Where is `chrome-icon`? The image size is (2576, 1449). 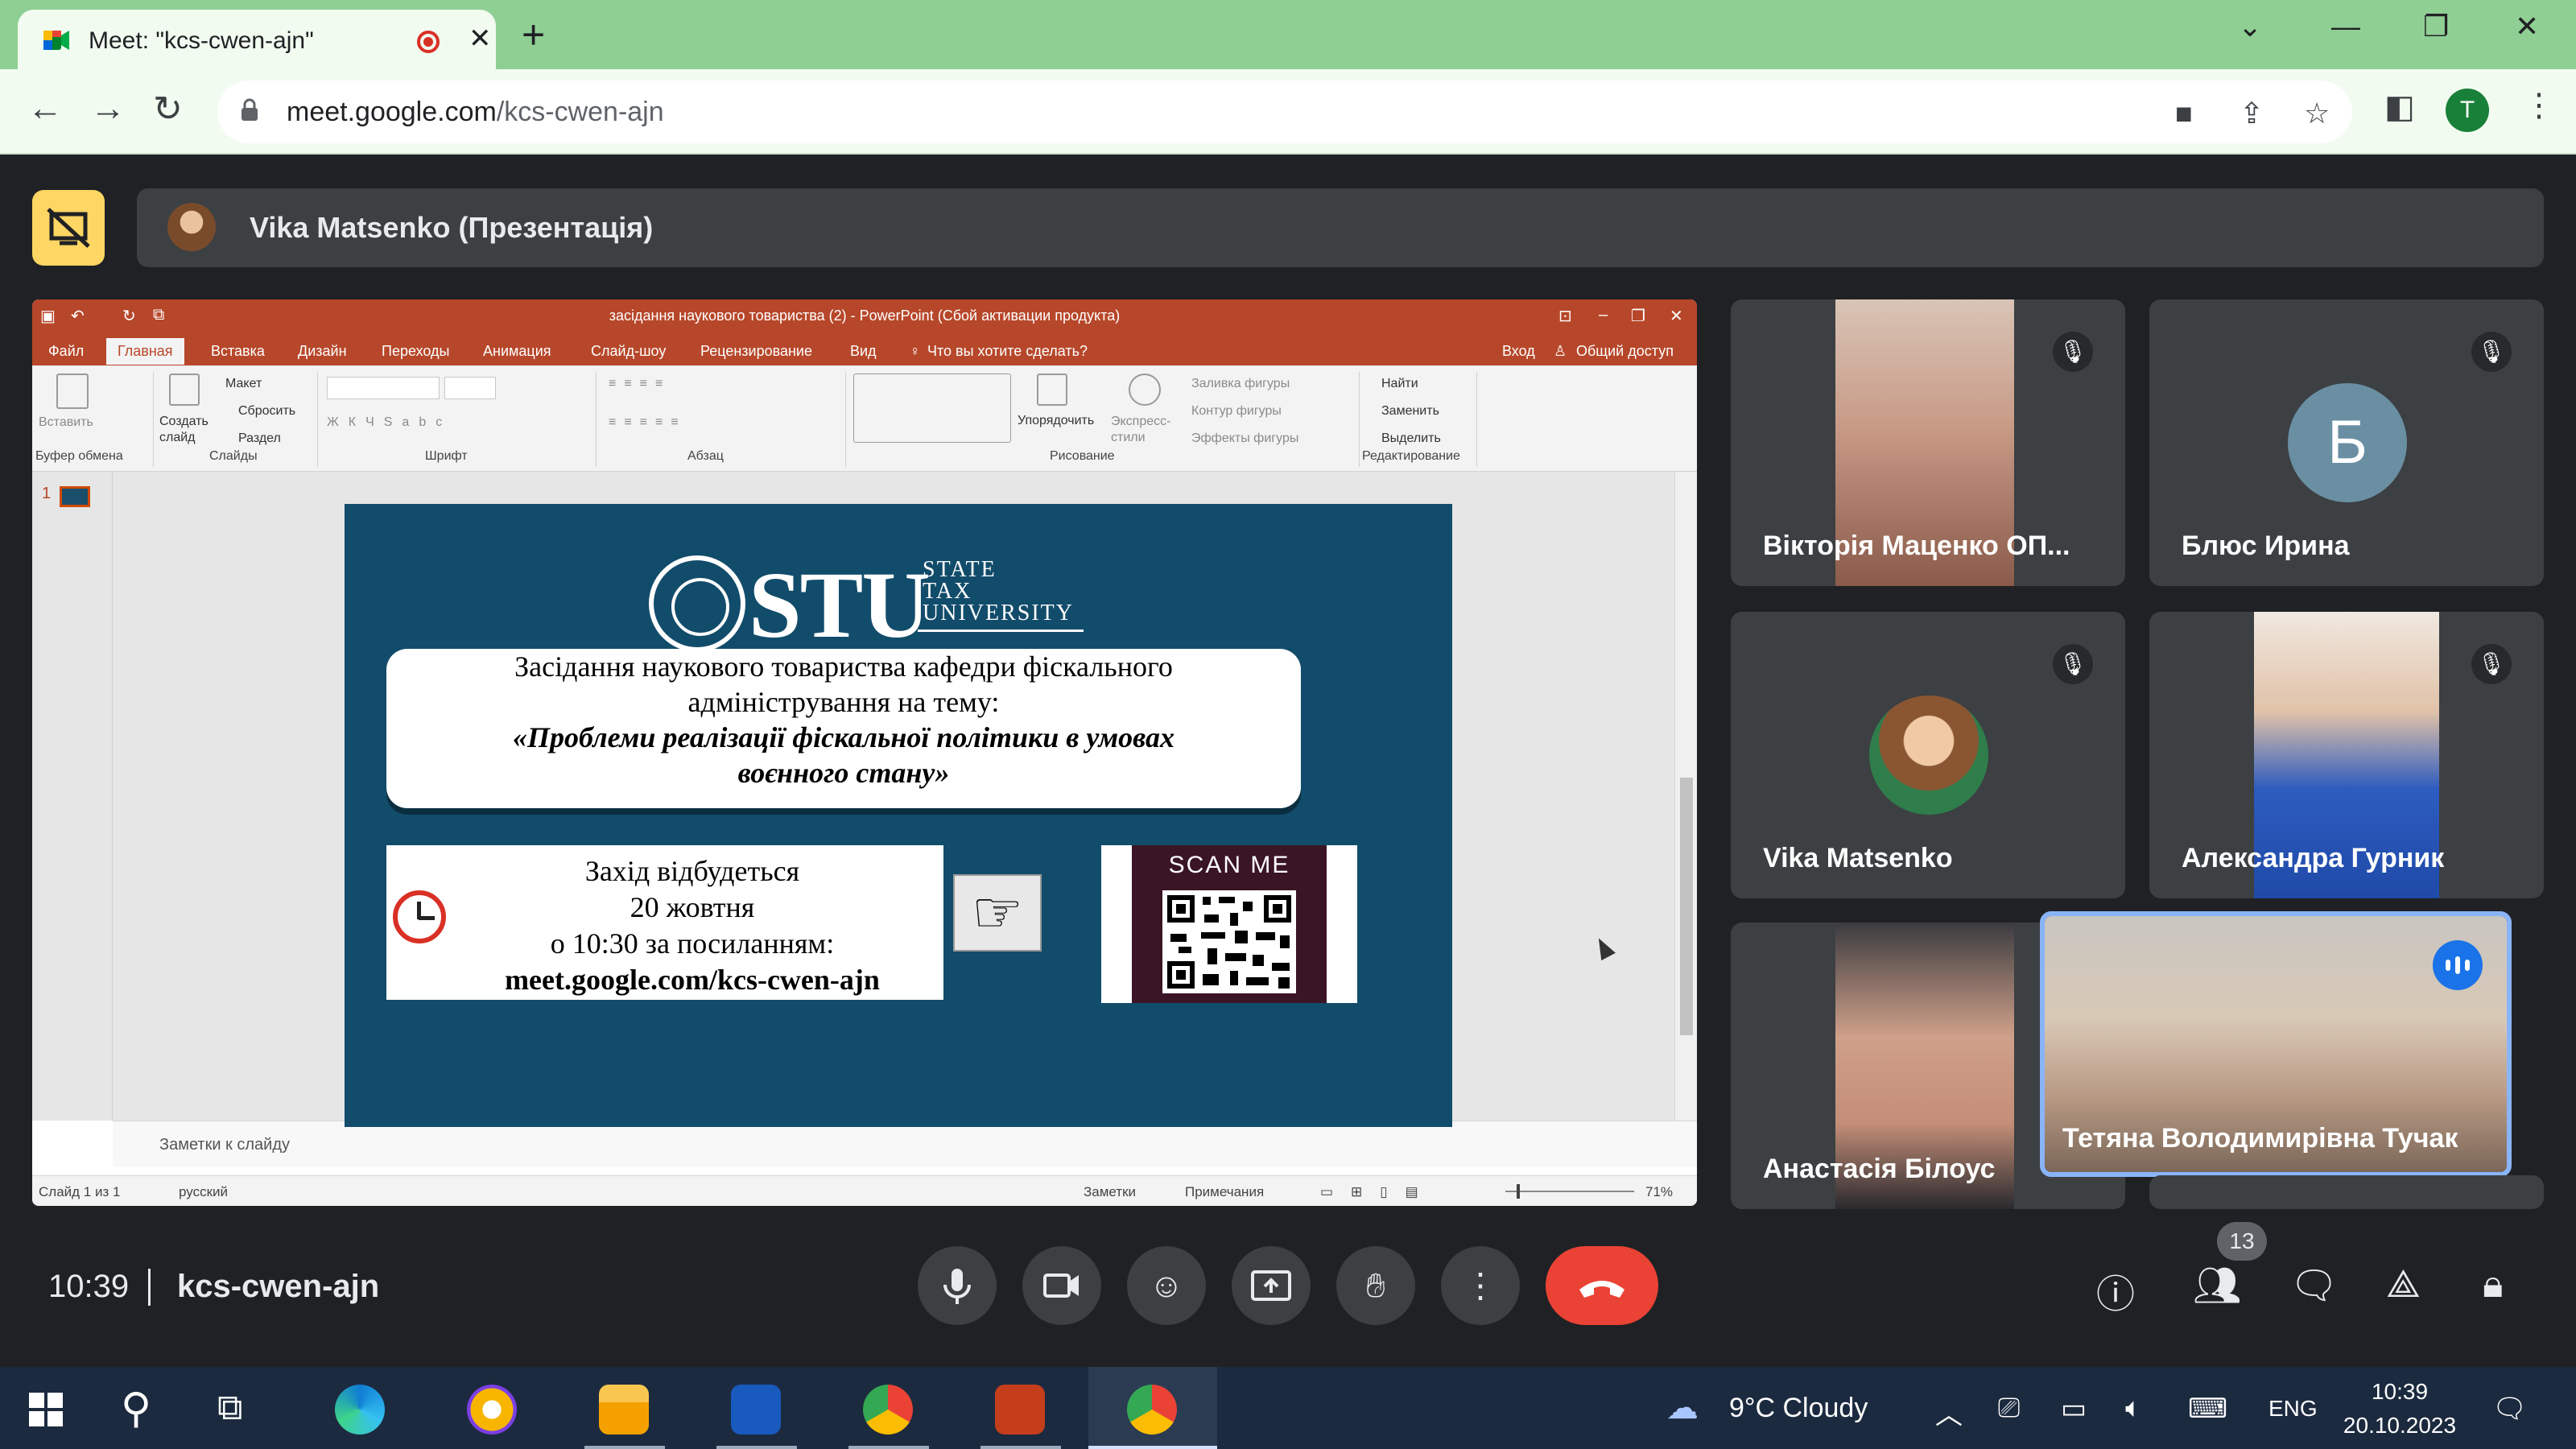
chrome-icon is located at coordinates (1152, 1410).